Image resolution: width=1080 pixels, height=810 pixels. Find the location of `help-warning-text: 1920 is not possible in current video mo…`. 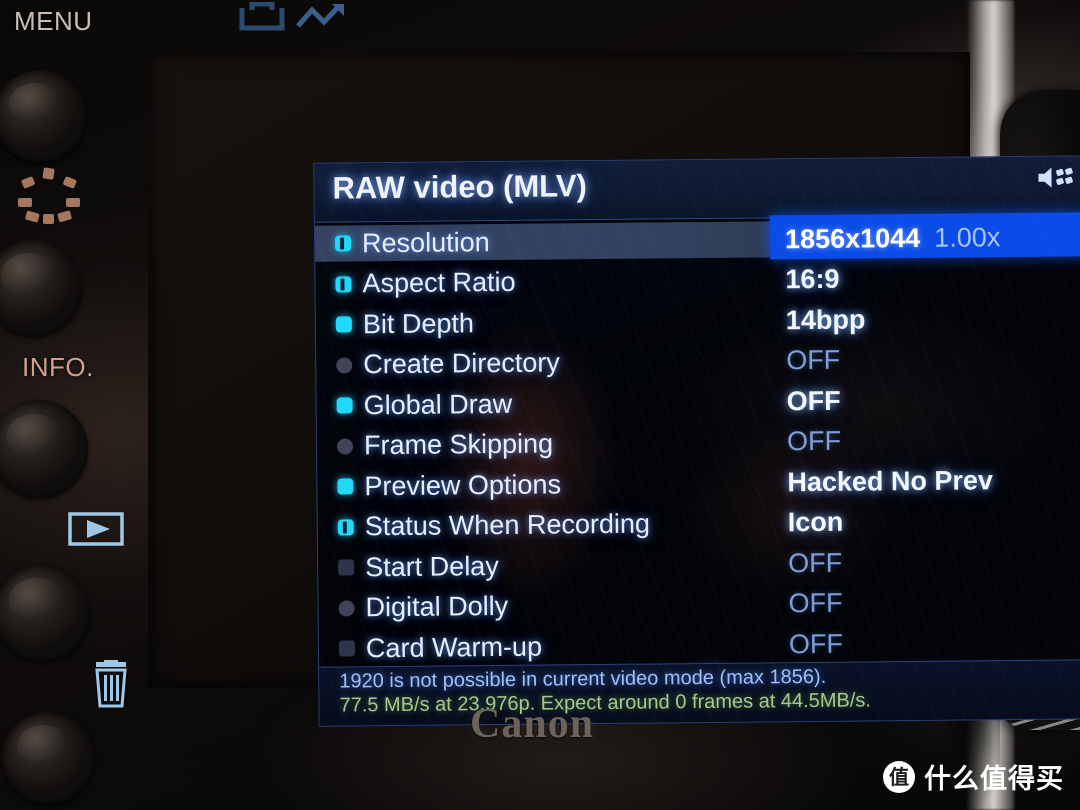

help-warning-text: 1920 is not possible in current video mo… is located at coordinates (583, 679).